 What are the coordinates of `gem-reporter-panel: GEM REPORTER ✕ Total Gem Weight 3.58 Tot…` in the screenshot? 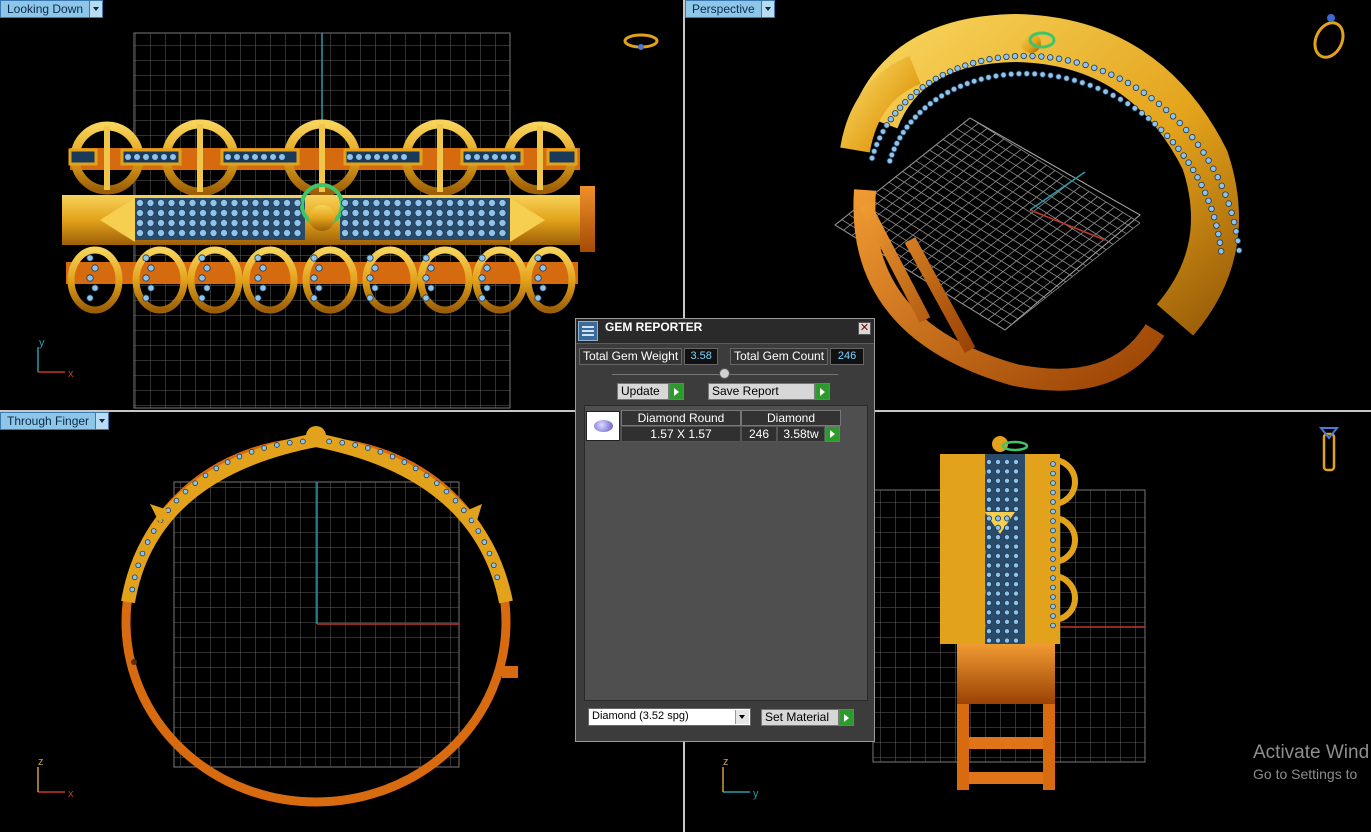 It's located at (725, 530).